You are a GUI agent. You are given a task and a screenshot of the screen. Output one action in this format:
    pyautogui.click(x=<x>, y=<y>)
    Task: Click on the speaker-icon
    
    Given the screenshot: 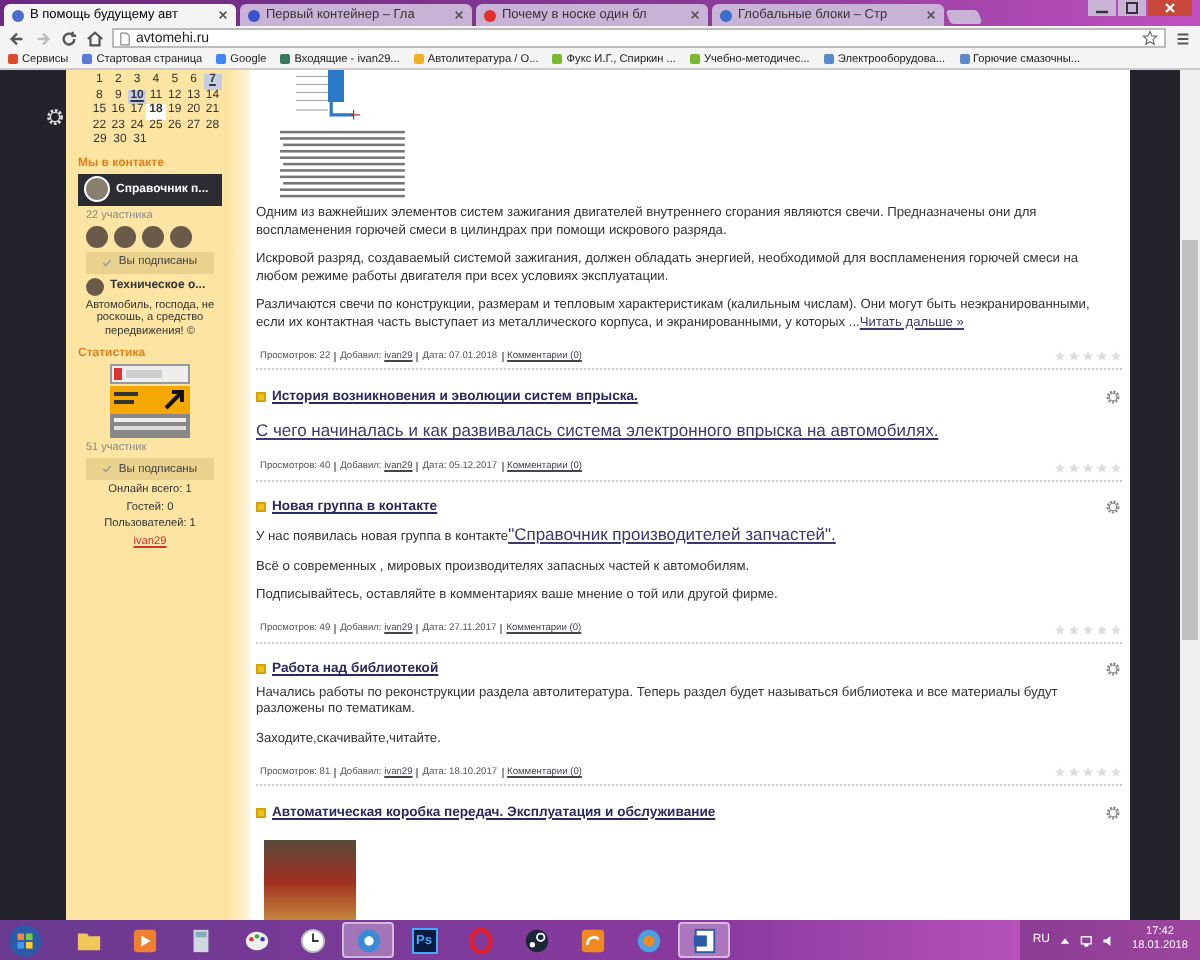 What is the action you would take?
    pyautogui.click(x=1109, y=940)
    